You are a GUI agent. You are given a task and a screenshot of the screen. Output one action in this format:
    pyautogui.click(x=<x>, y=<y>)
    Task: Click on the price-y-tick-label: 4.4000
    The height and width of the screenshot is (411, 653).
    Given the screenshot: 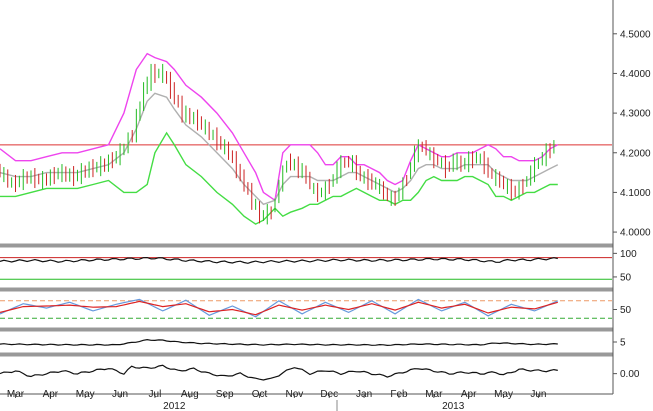 What is the action you would take?
    pyautogui.click(x=635, y=74)
    